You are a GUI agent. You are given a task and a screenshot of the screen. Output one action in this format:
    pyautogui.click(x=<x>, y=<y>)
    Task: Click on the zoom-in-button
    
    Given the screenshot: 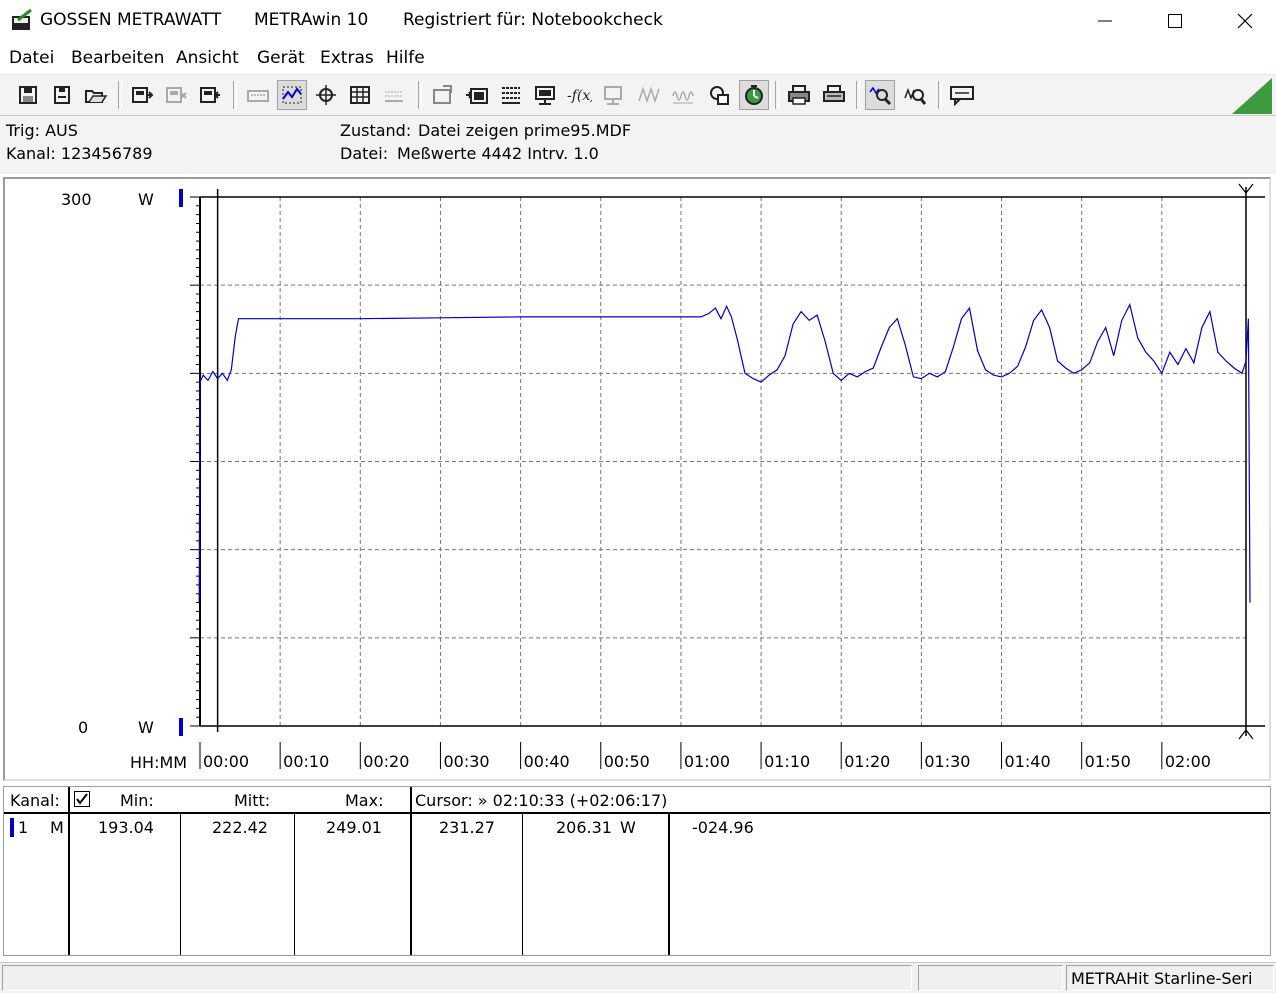 What is the action you would take?
    pyautogui.click(x=880, y=95)
    